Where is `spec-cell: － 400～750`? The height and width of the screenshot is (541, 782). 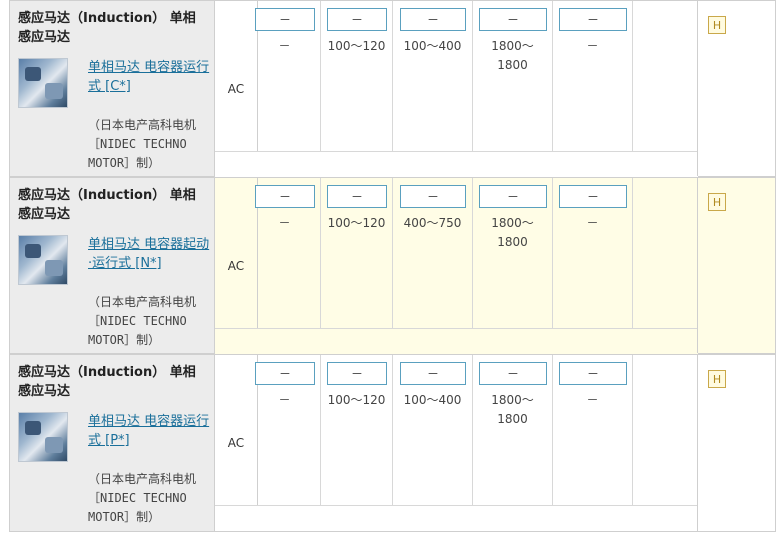 spec-cell: － 400～750 is located at coordinates (433, 253).